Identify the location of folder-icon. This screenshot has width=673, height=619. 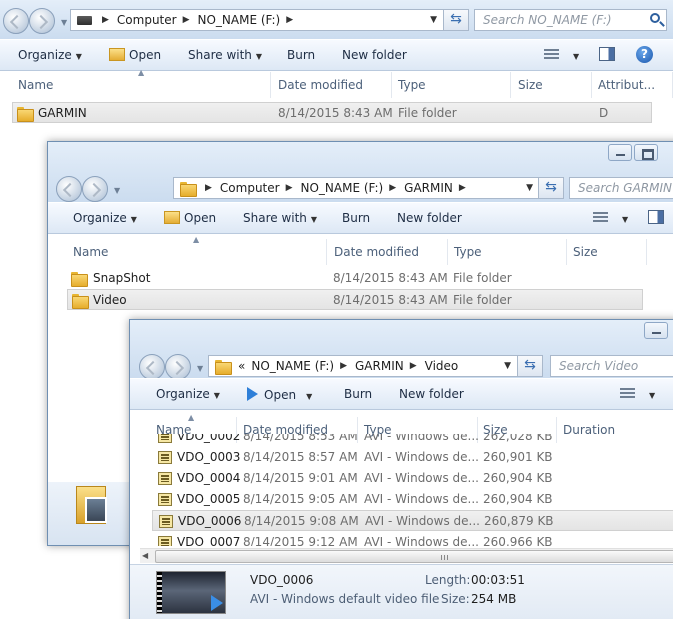
(79, 279).